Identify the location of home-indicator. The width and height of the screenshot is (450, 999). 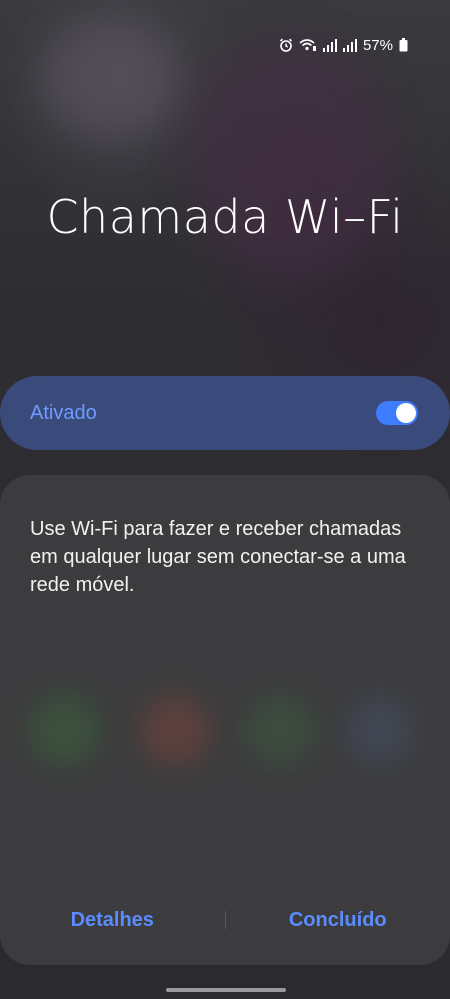
(226, 990).